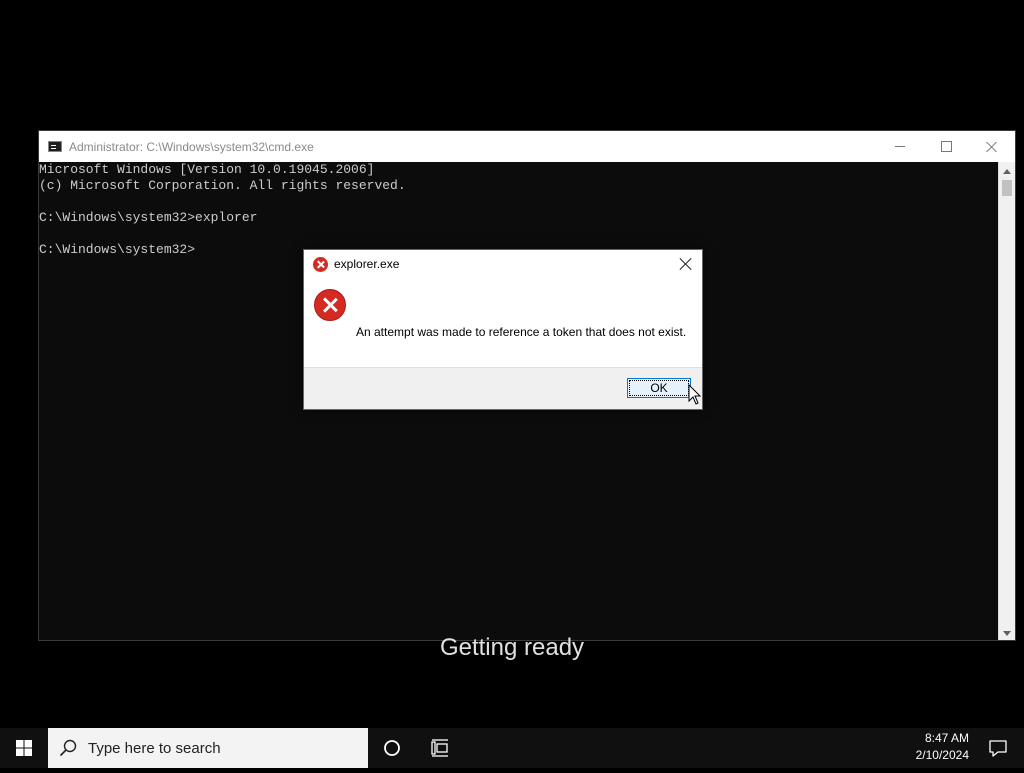 The image size is (1024, 773). I want to click on console-line: C:\Windows\system32>explorer, so click(148, 217).